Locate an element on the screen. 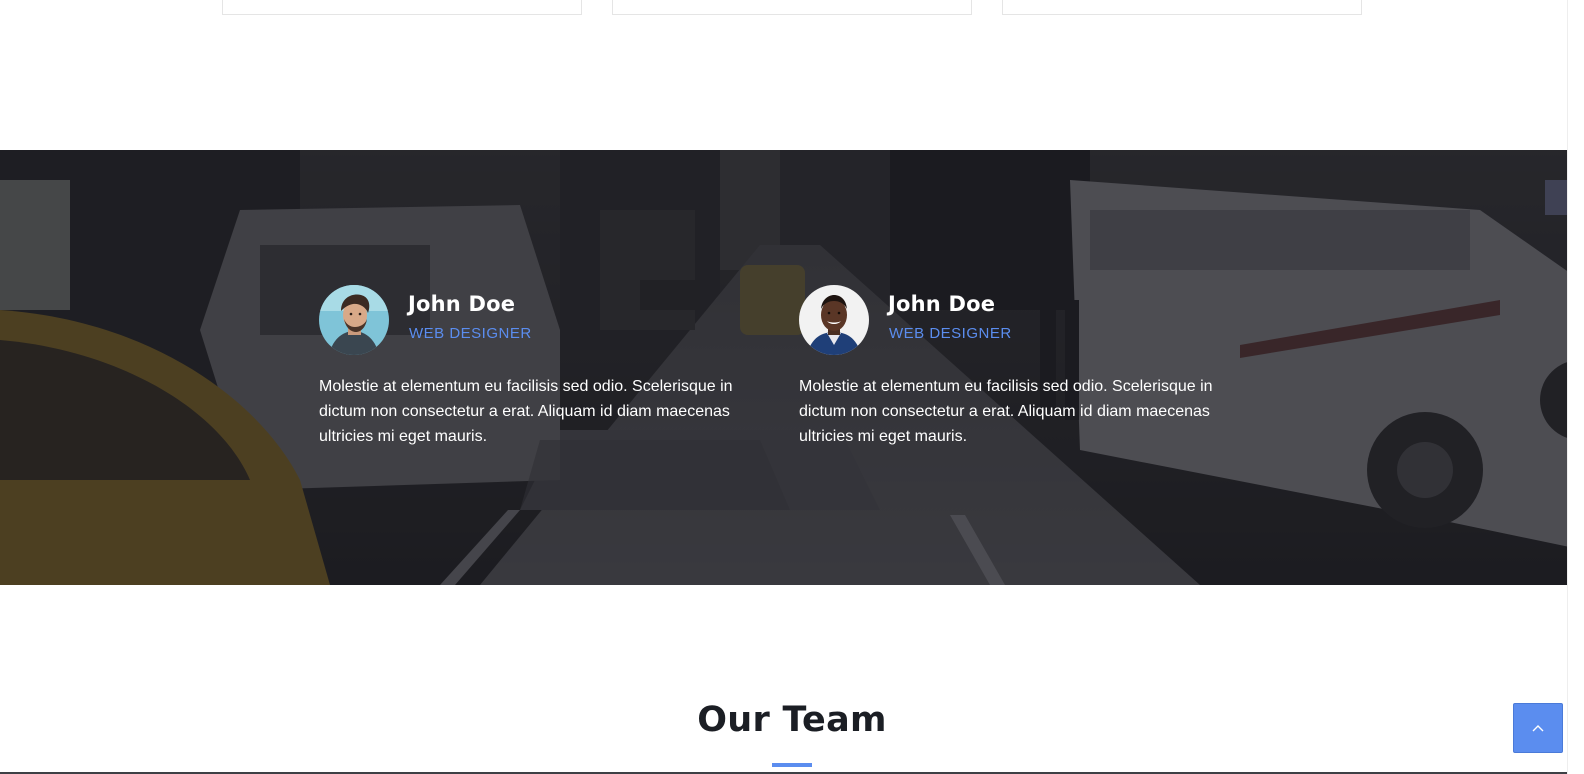 This screenshot has width=1584, height=774. chevron-up-icon is located at coordinates (1538, 728).